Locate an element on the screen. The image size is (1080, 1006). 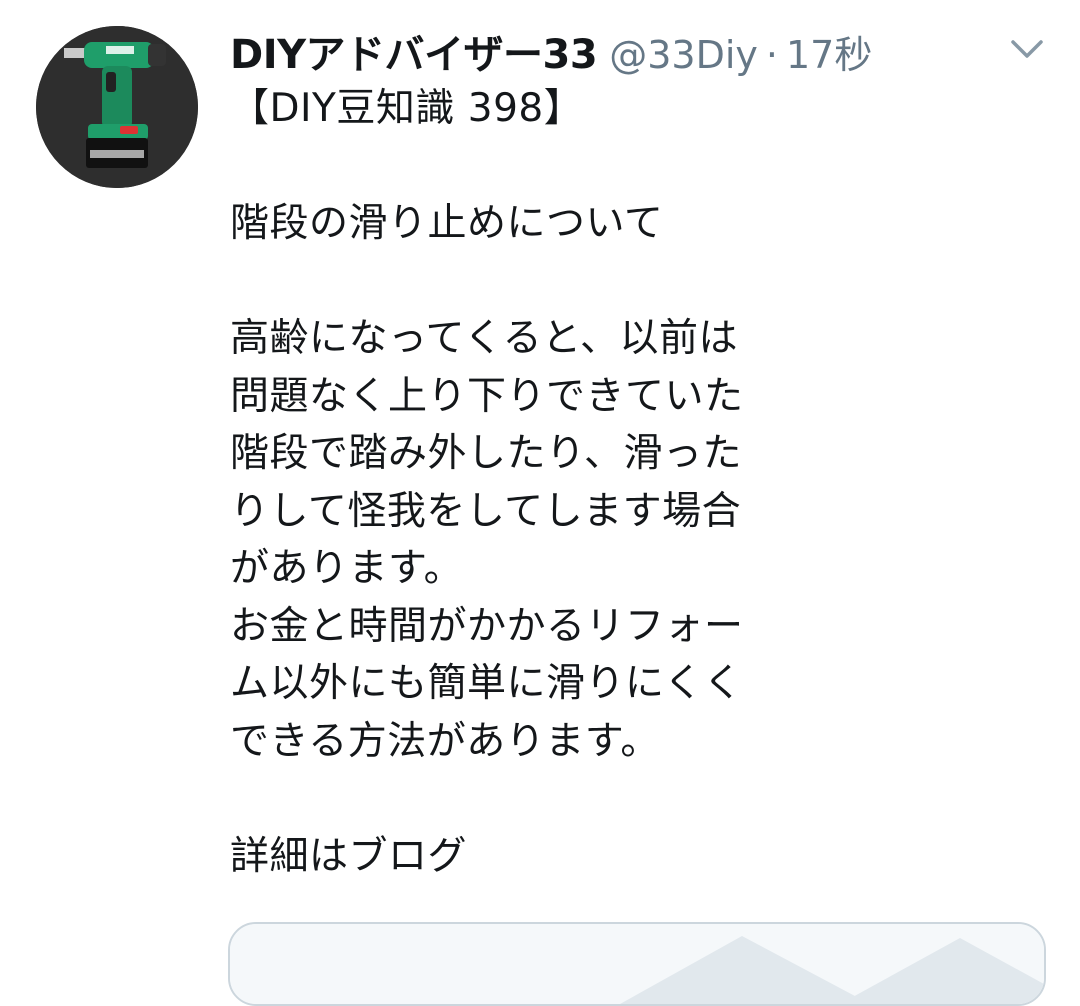
timestamp: 17秒 is located at coordinates (829, 51).